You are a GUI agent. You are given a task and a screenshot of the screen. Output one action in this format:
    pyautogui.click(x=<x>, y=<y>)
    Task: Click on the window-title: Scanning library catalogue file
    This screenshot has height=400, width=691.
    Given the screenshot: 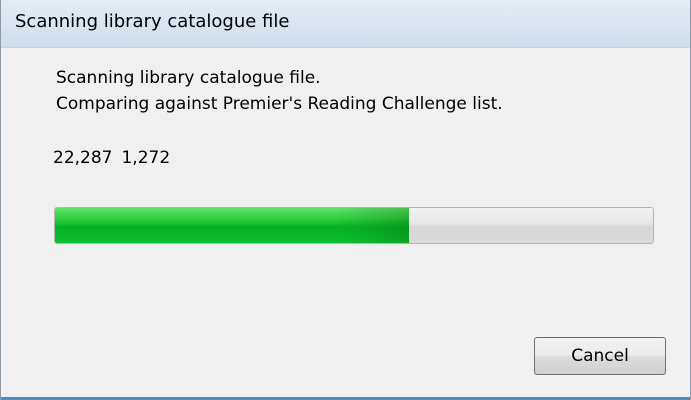 What is the action you would take?
    pyautogui.click(x=152, y=21)
    